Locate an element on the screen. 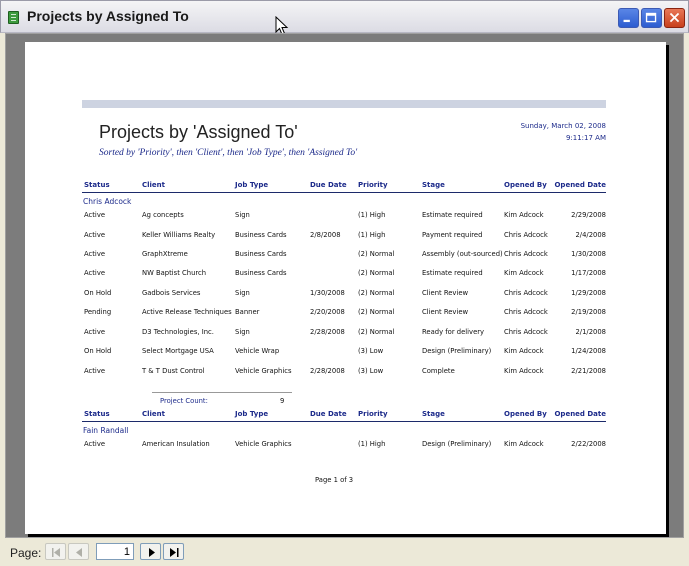  cell-stage: Ready for delivery is located at coordinates (453, 332).